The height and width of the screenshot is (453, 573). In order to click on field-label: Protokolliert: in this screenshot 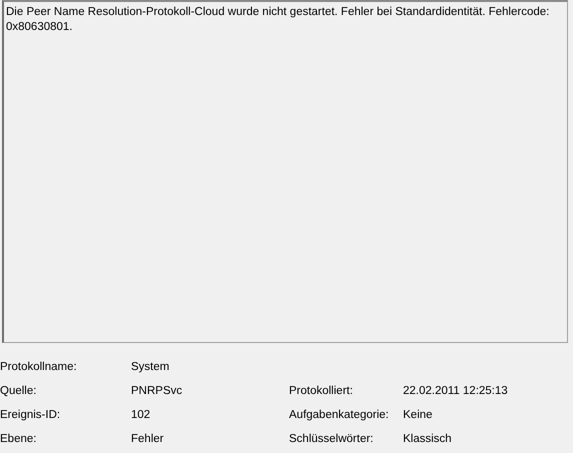, I will do `click(321, 391)`.